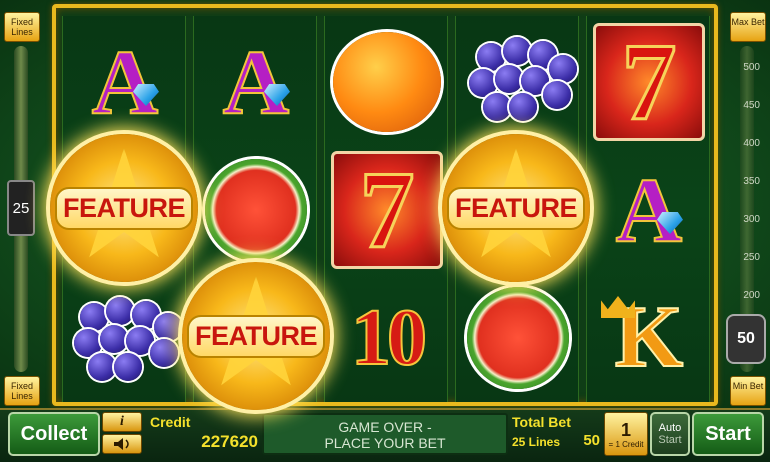 This screenshot has width=770, height=462. What do you see at coordinates (746, 339) in the screenshot?
I see `bet-slider-handle: 50` at bounding box center [746, 339].